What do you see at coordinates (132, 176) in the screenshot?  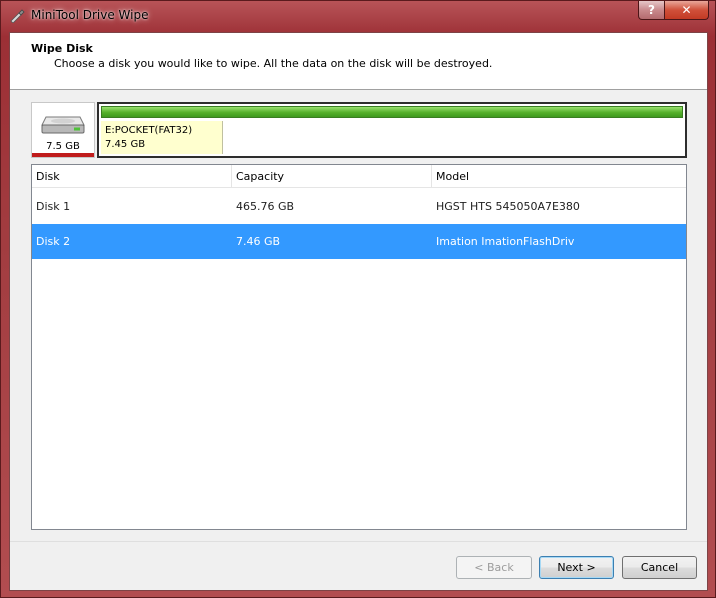 I see `column-header-disk: Disk` at bounding box center [132, 176].